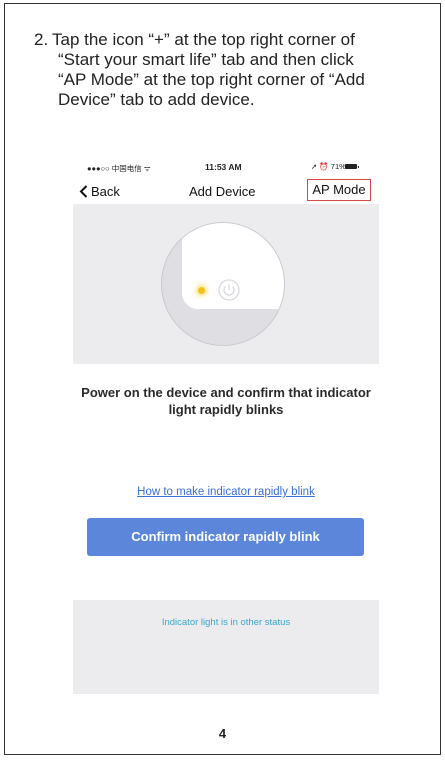 This screenshot has width=445, height=760. What do you see at coordinates (226, 647) in the screenshot?
I see `bottom-panel: Indicator light is in other status` at bounding box center [226, 647].